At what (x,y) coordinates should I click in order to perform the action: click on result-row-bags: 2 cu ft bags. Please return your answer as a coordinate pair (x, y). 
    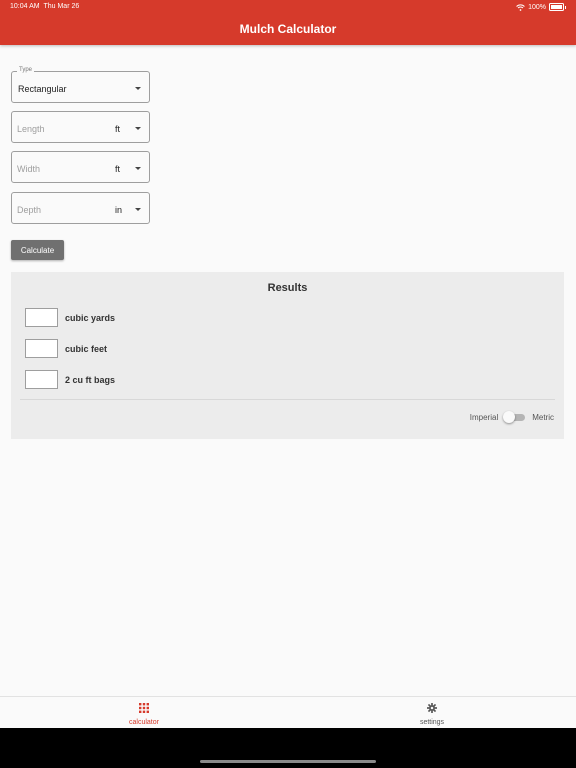
    Looking at the image, I should click on (125, 380).